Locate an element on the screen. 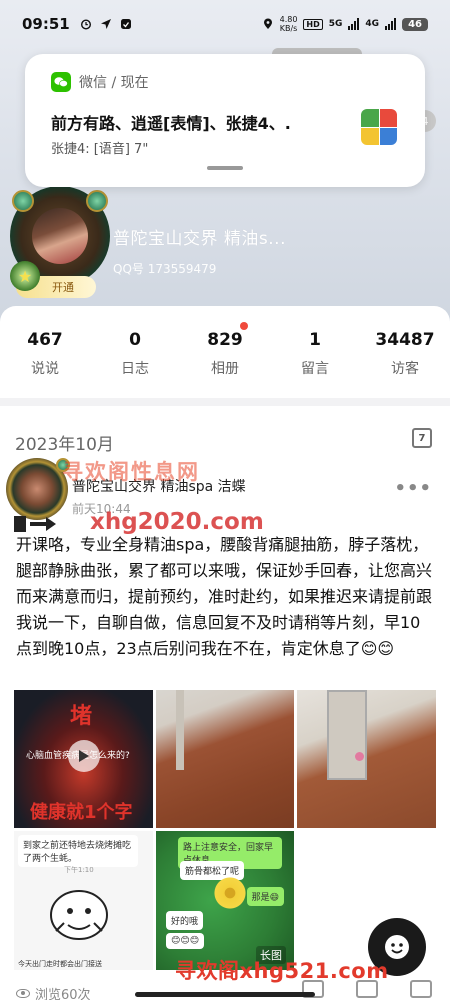  notification-app-name: 微信 / 现在 is located at coordinates (114, 83).